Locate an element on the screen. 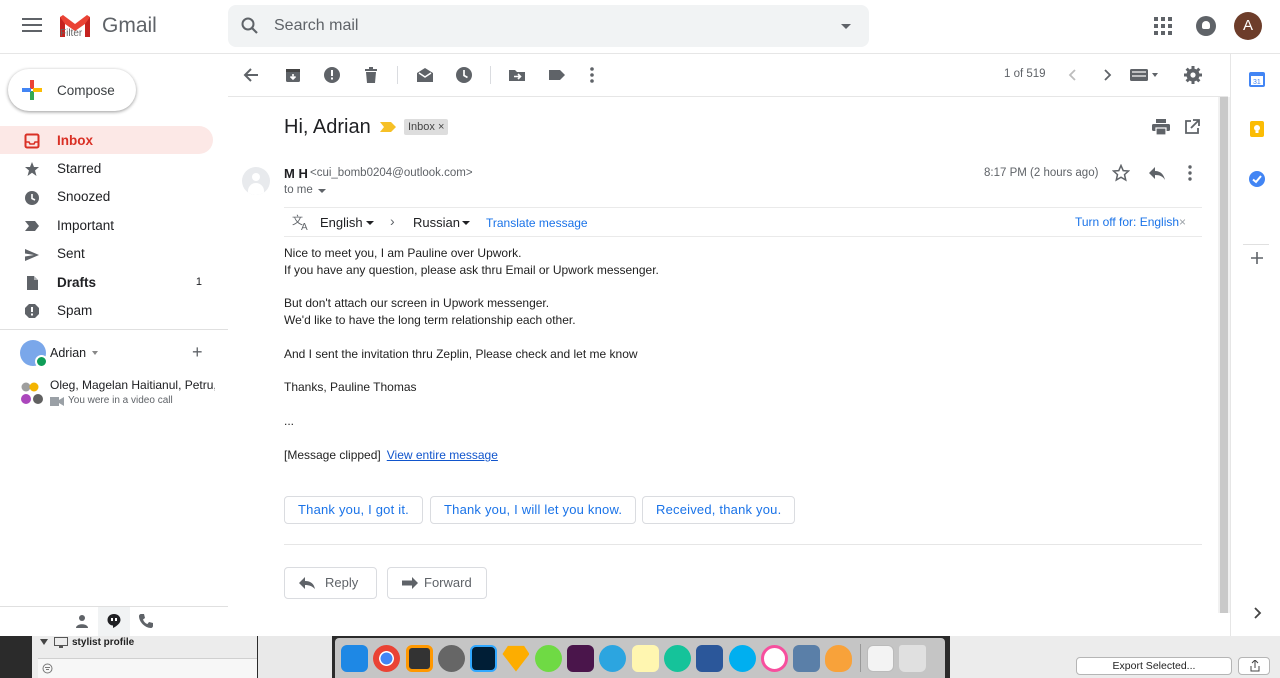  filter-field is located at coordinates (147, 668).